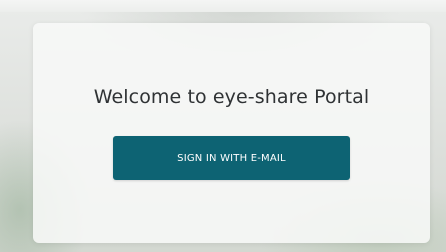 The width and height of the screenshot is (446, 252). I want to click on sign-in-email-button: SIGN IN WITH E-MAIL, so click(231, 158).